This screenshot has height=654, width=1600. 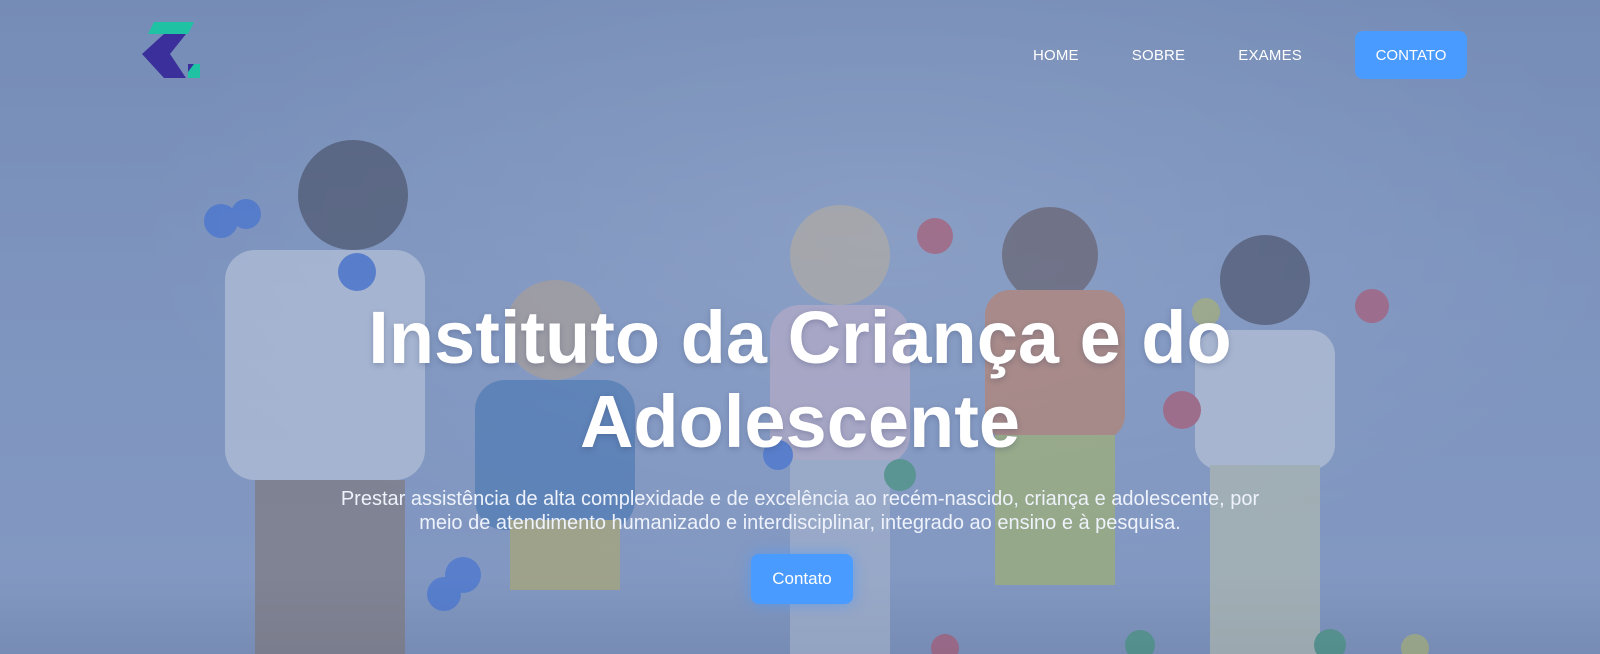 I want to click on nav-contato-button: CONTATO, so click(x=1411, y=55).